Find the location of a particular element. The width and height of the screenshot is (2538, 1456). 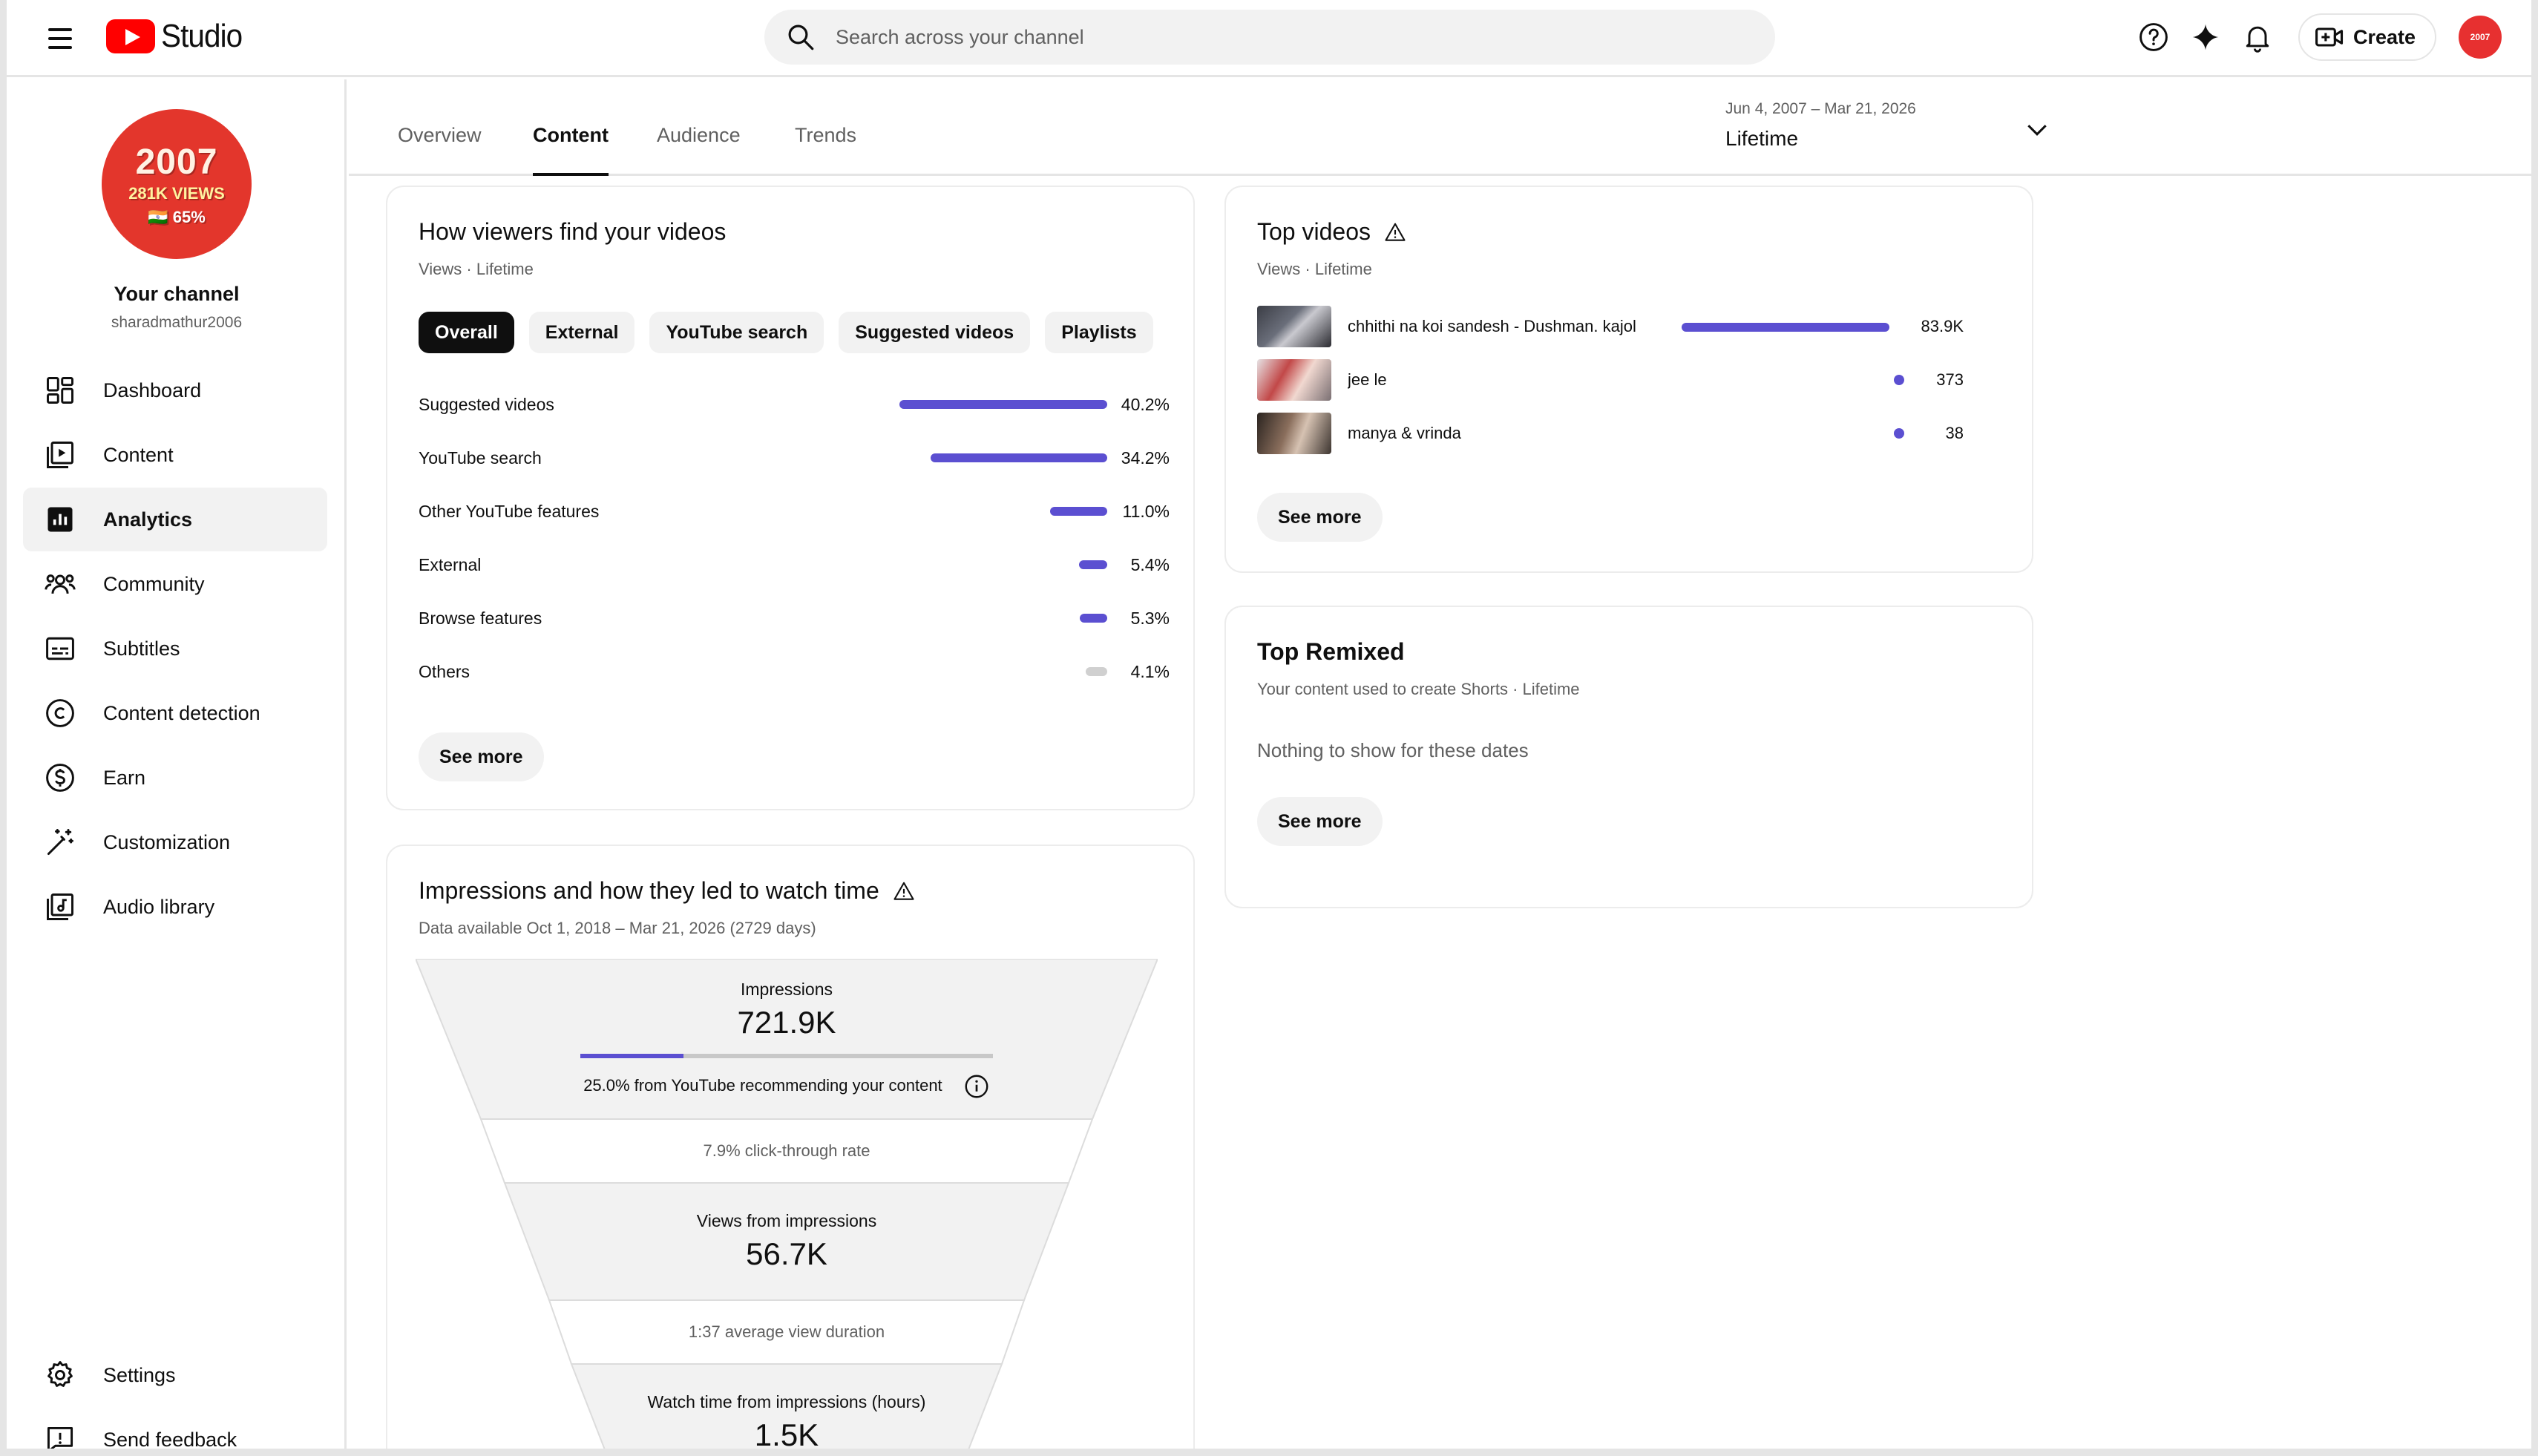

video-title: manya & vrinda is located at coordinates (1404, 433).